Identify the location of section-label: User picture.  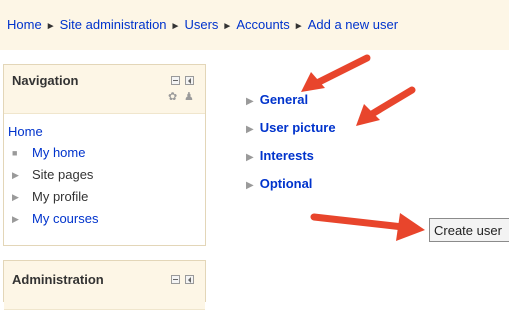
(298, 127).